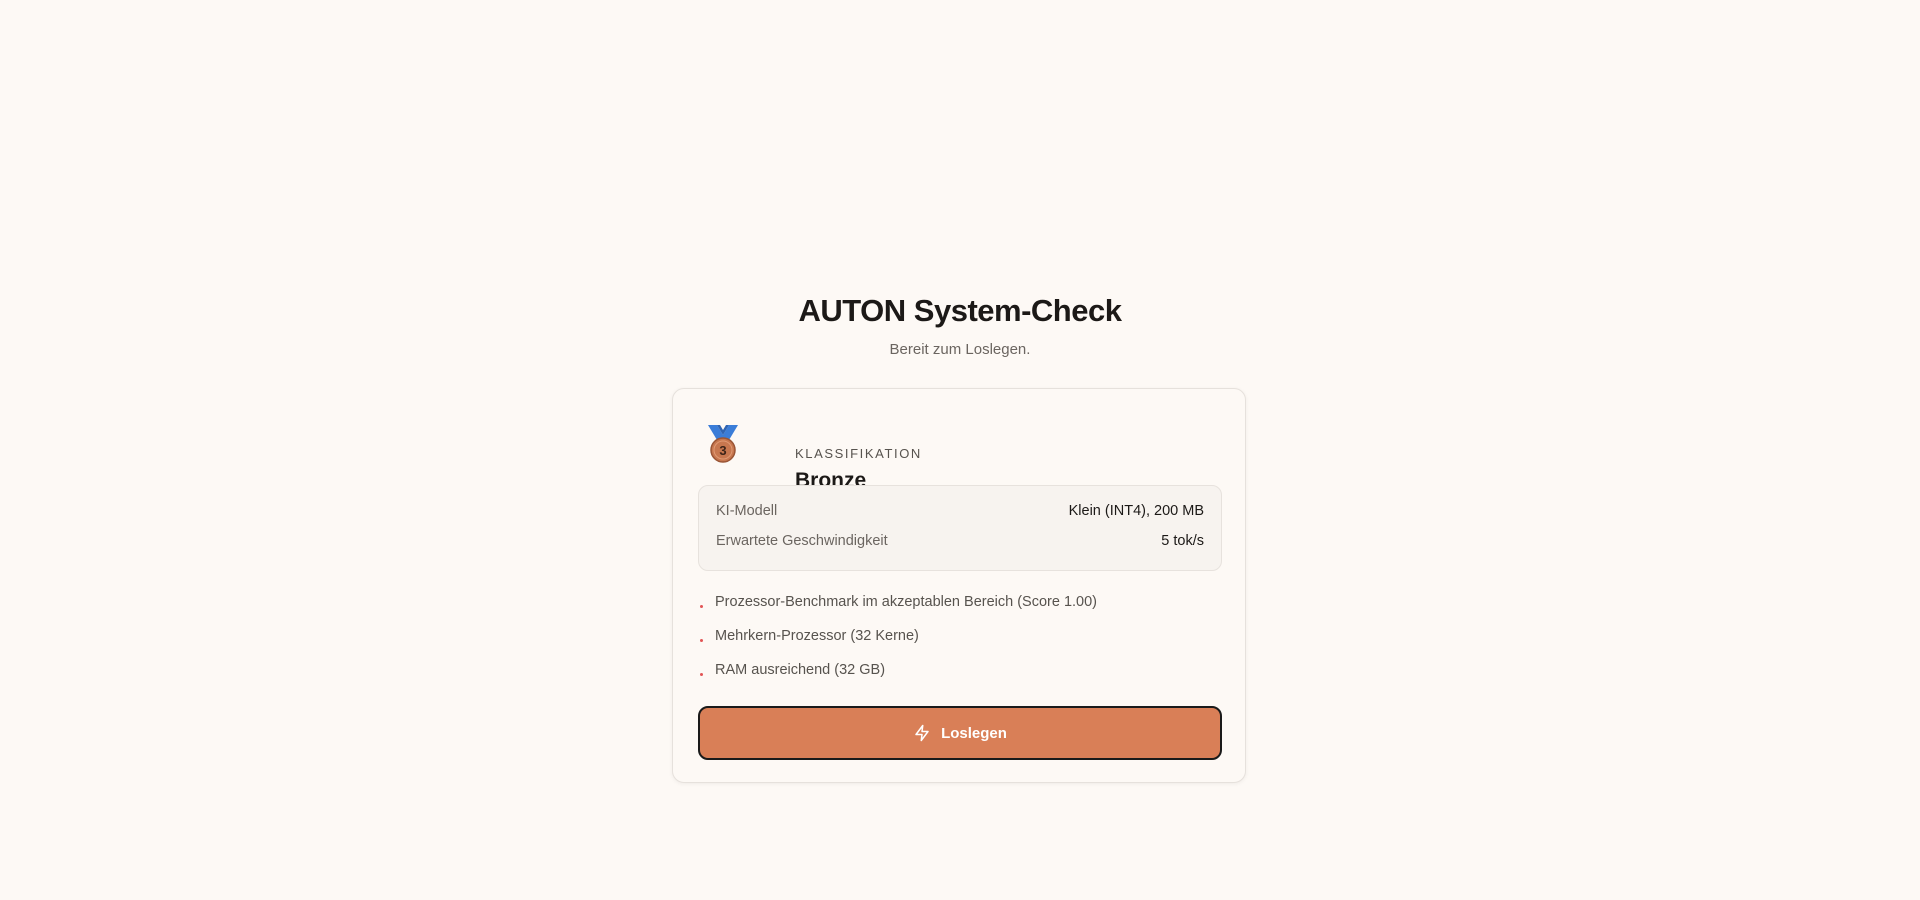  What do you see at coordinates (722, 450) in the screenshot?
I see `medal-number: 3` at bounding box center [722, 450].